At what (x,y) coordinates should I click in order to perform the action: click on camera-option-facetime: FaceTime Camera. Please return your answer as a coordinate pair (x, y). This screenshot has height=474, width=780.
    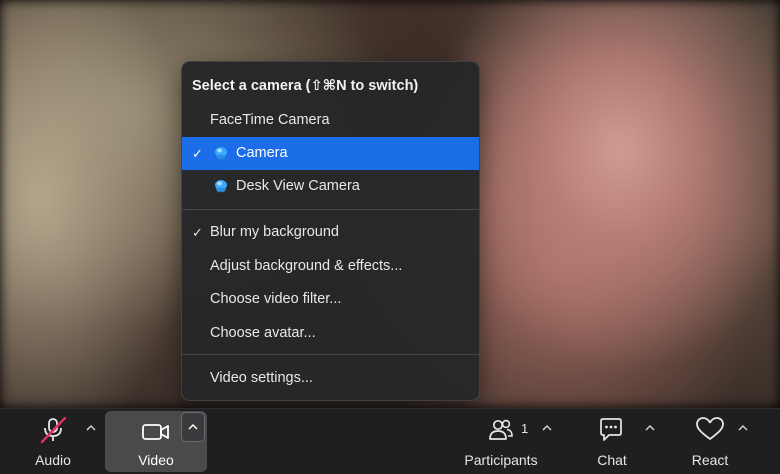
    Looking at the image, I should click on (330, 120).